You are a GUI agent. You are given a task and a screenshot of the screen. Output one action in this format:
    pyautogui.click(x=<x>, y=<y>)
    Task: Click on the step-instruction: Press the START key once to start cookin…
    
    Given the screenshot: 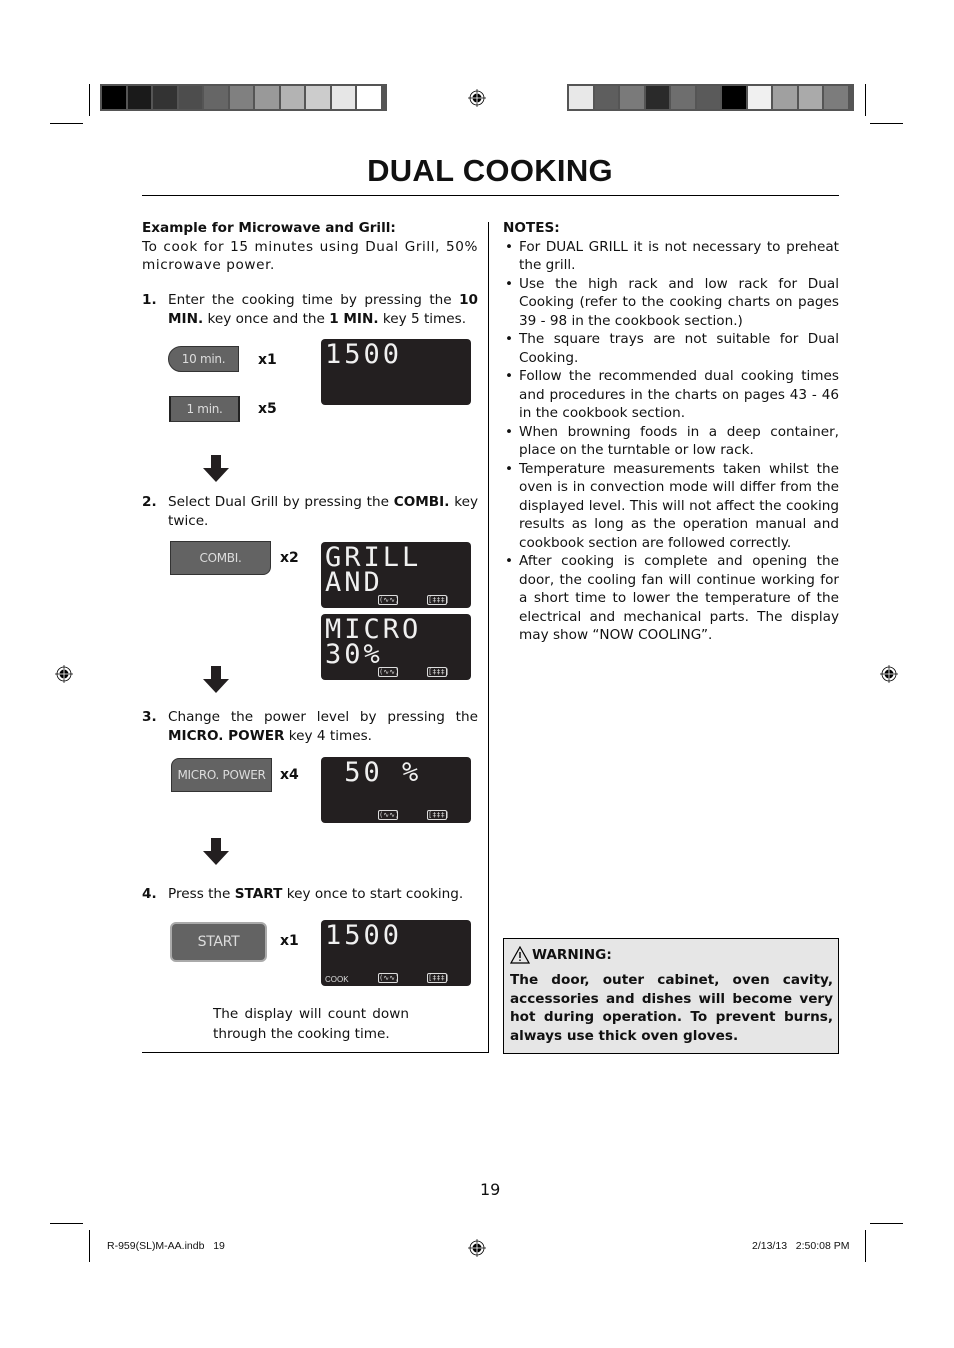 What is the action you would take?
    pyautogui.click(x=323, y=894)
    